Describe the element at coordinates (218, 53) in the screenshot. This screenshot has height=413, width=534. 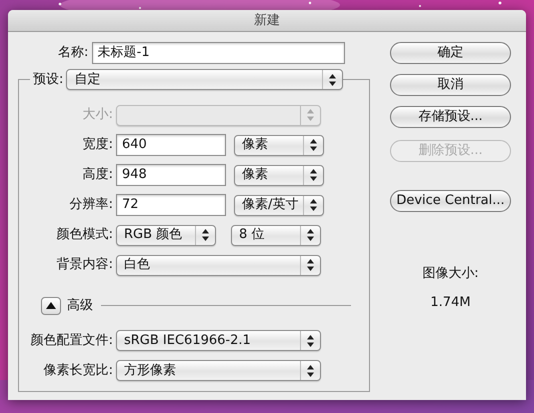
I see `text-field: 未标题-1` at that location.